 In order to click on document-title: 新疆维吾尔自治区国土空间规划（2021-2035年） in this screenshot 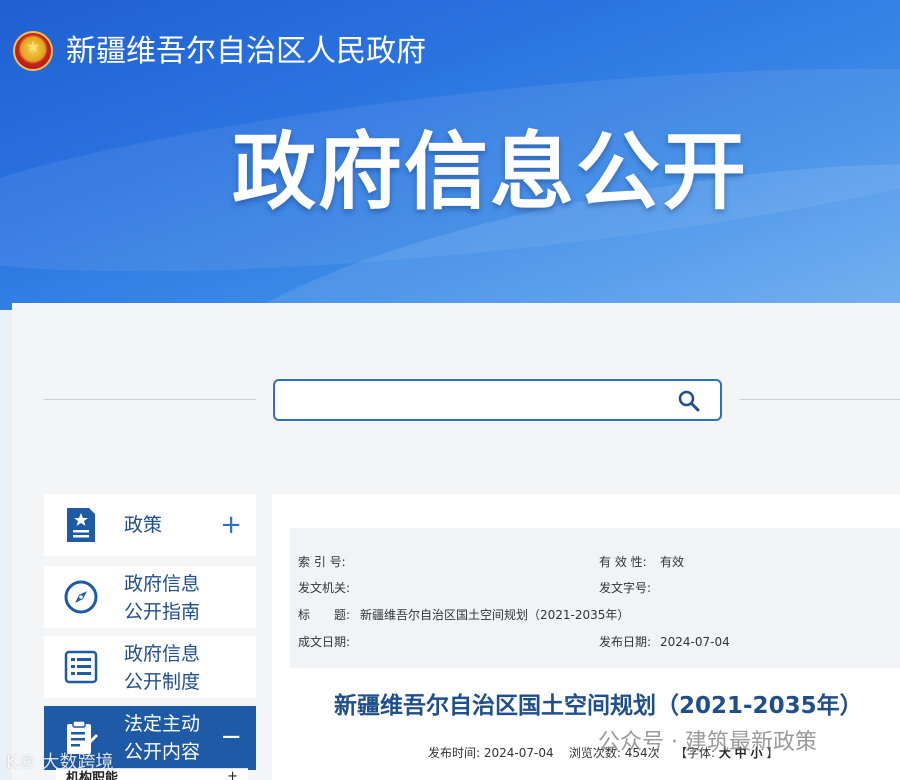, I will do `click(598, 706)`.